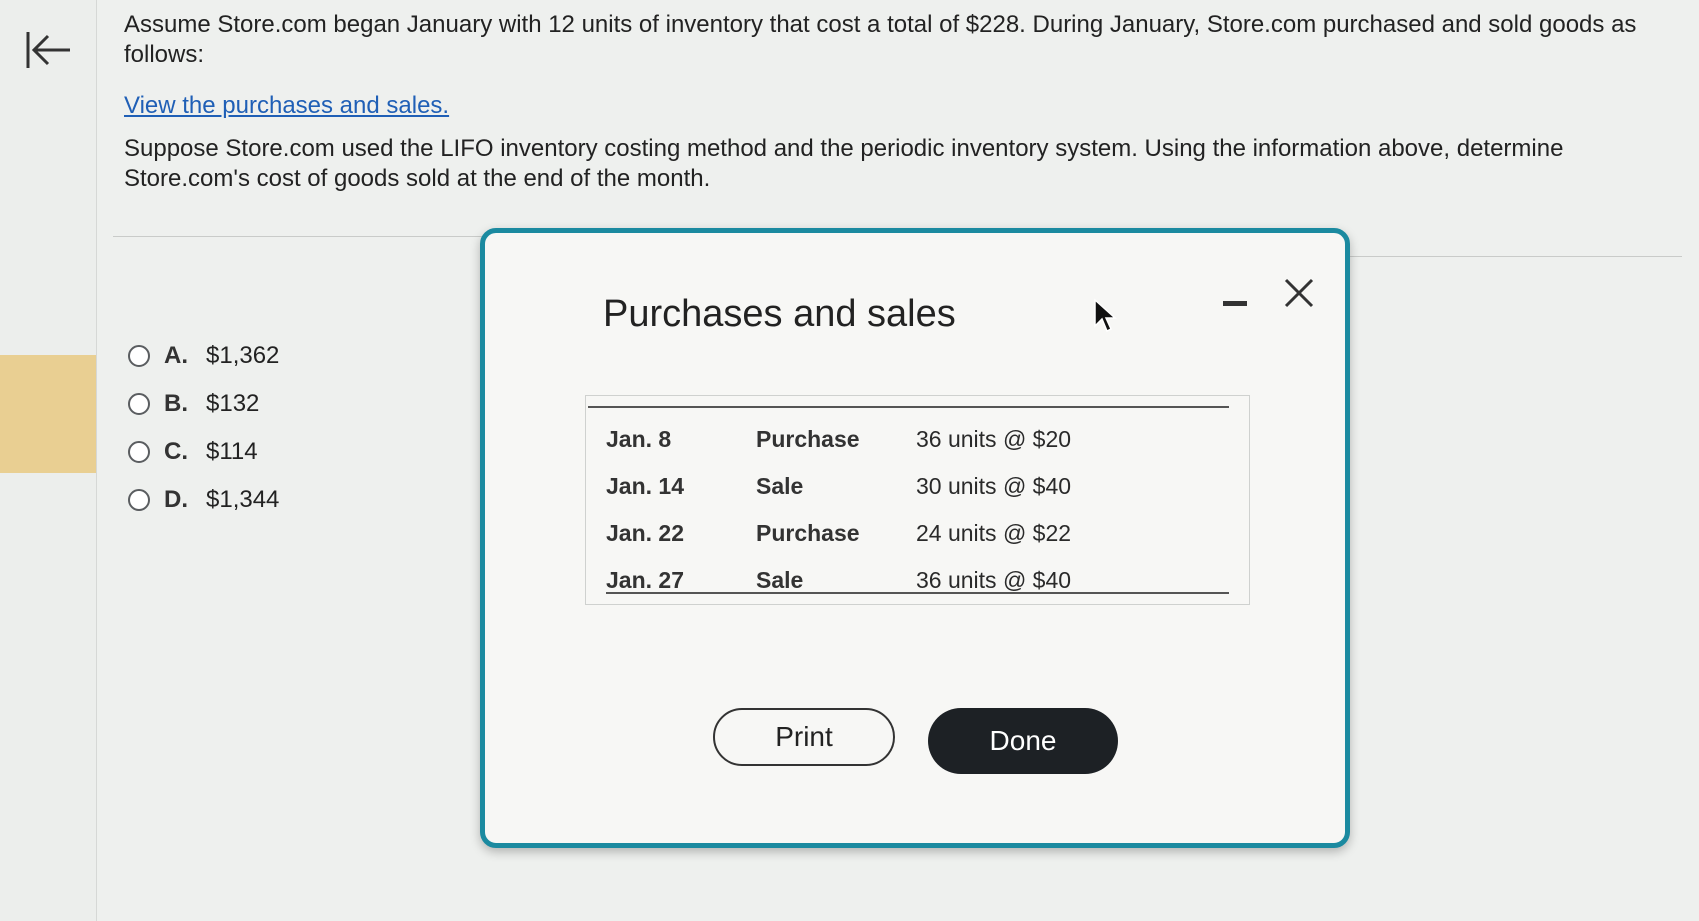 This screenshot has width=1699, height=921. I want to click on choice-letter: A., so click(176, 355).